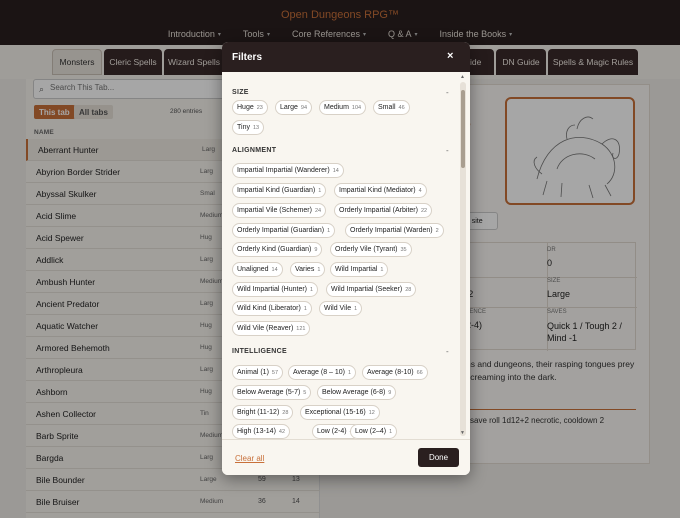 This screenshot has height=518, width=680. I want to click on filter-chip-label: High (13-14), so click(256, 431).